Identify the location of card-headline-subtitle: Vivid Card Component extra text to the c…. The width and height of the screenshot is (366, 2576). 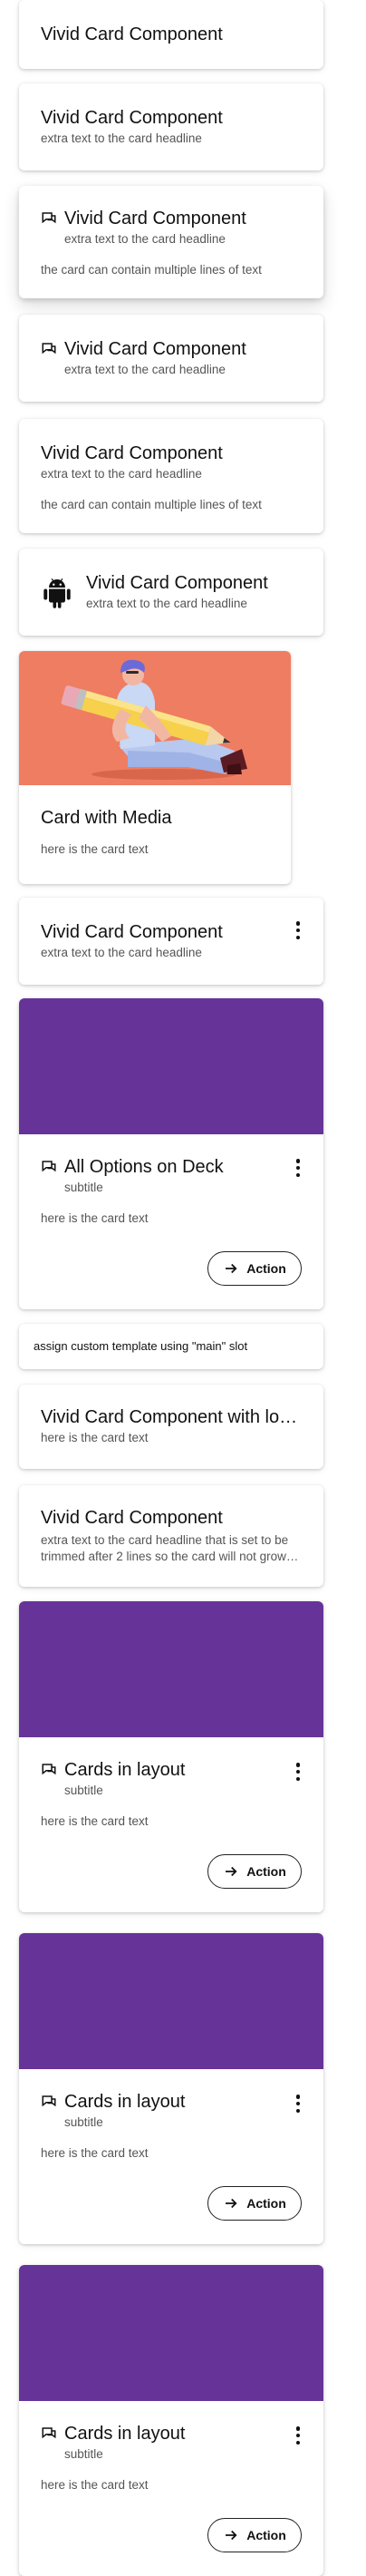
(171, 126).